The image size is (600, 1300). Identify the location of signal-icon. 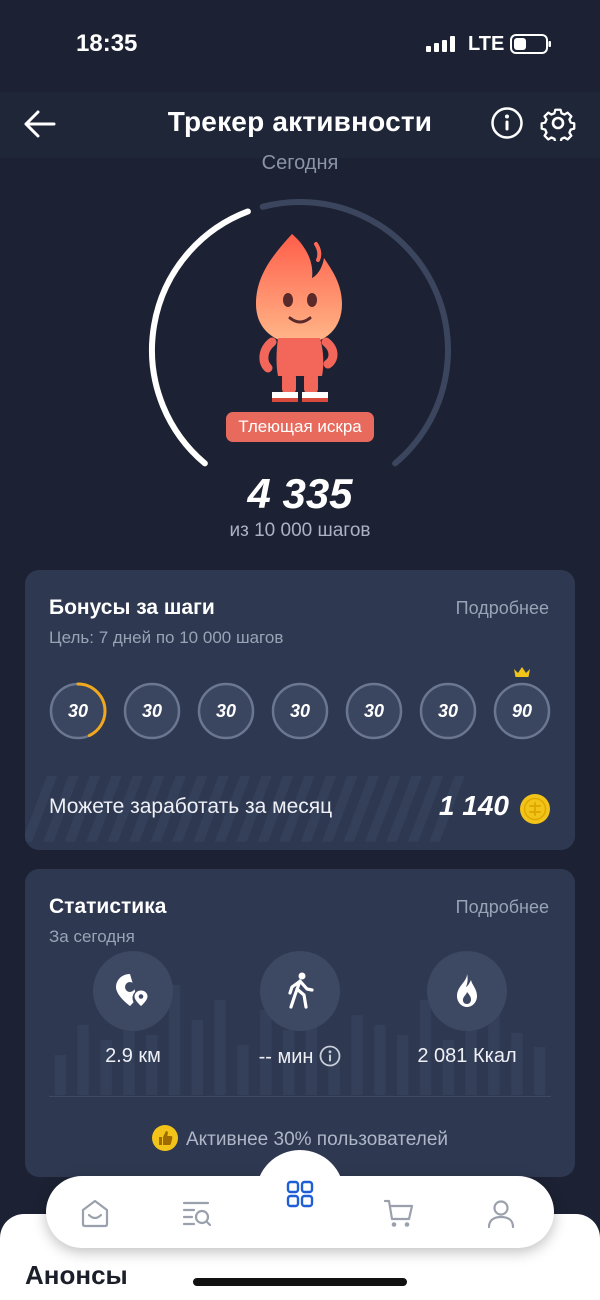
(440, 44).